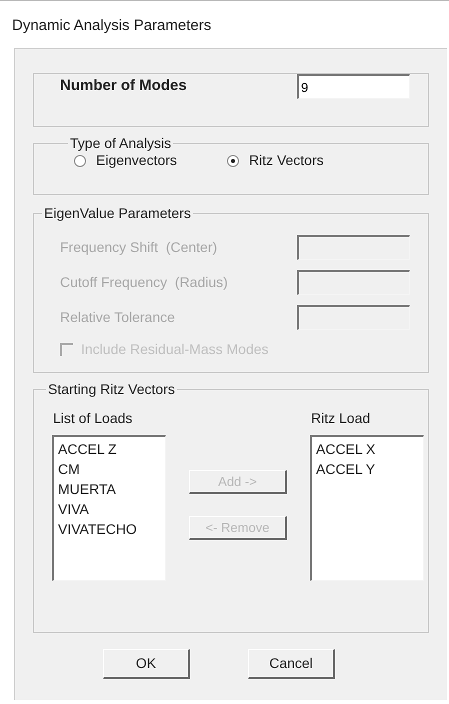 This screenshot has height=704, width=449. What do you see at coordinates (367, 469) in the screenshot?
I see `list-item: ACCEL Y` at bounding box center [367, 469].